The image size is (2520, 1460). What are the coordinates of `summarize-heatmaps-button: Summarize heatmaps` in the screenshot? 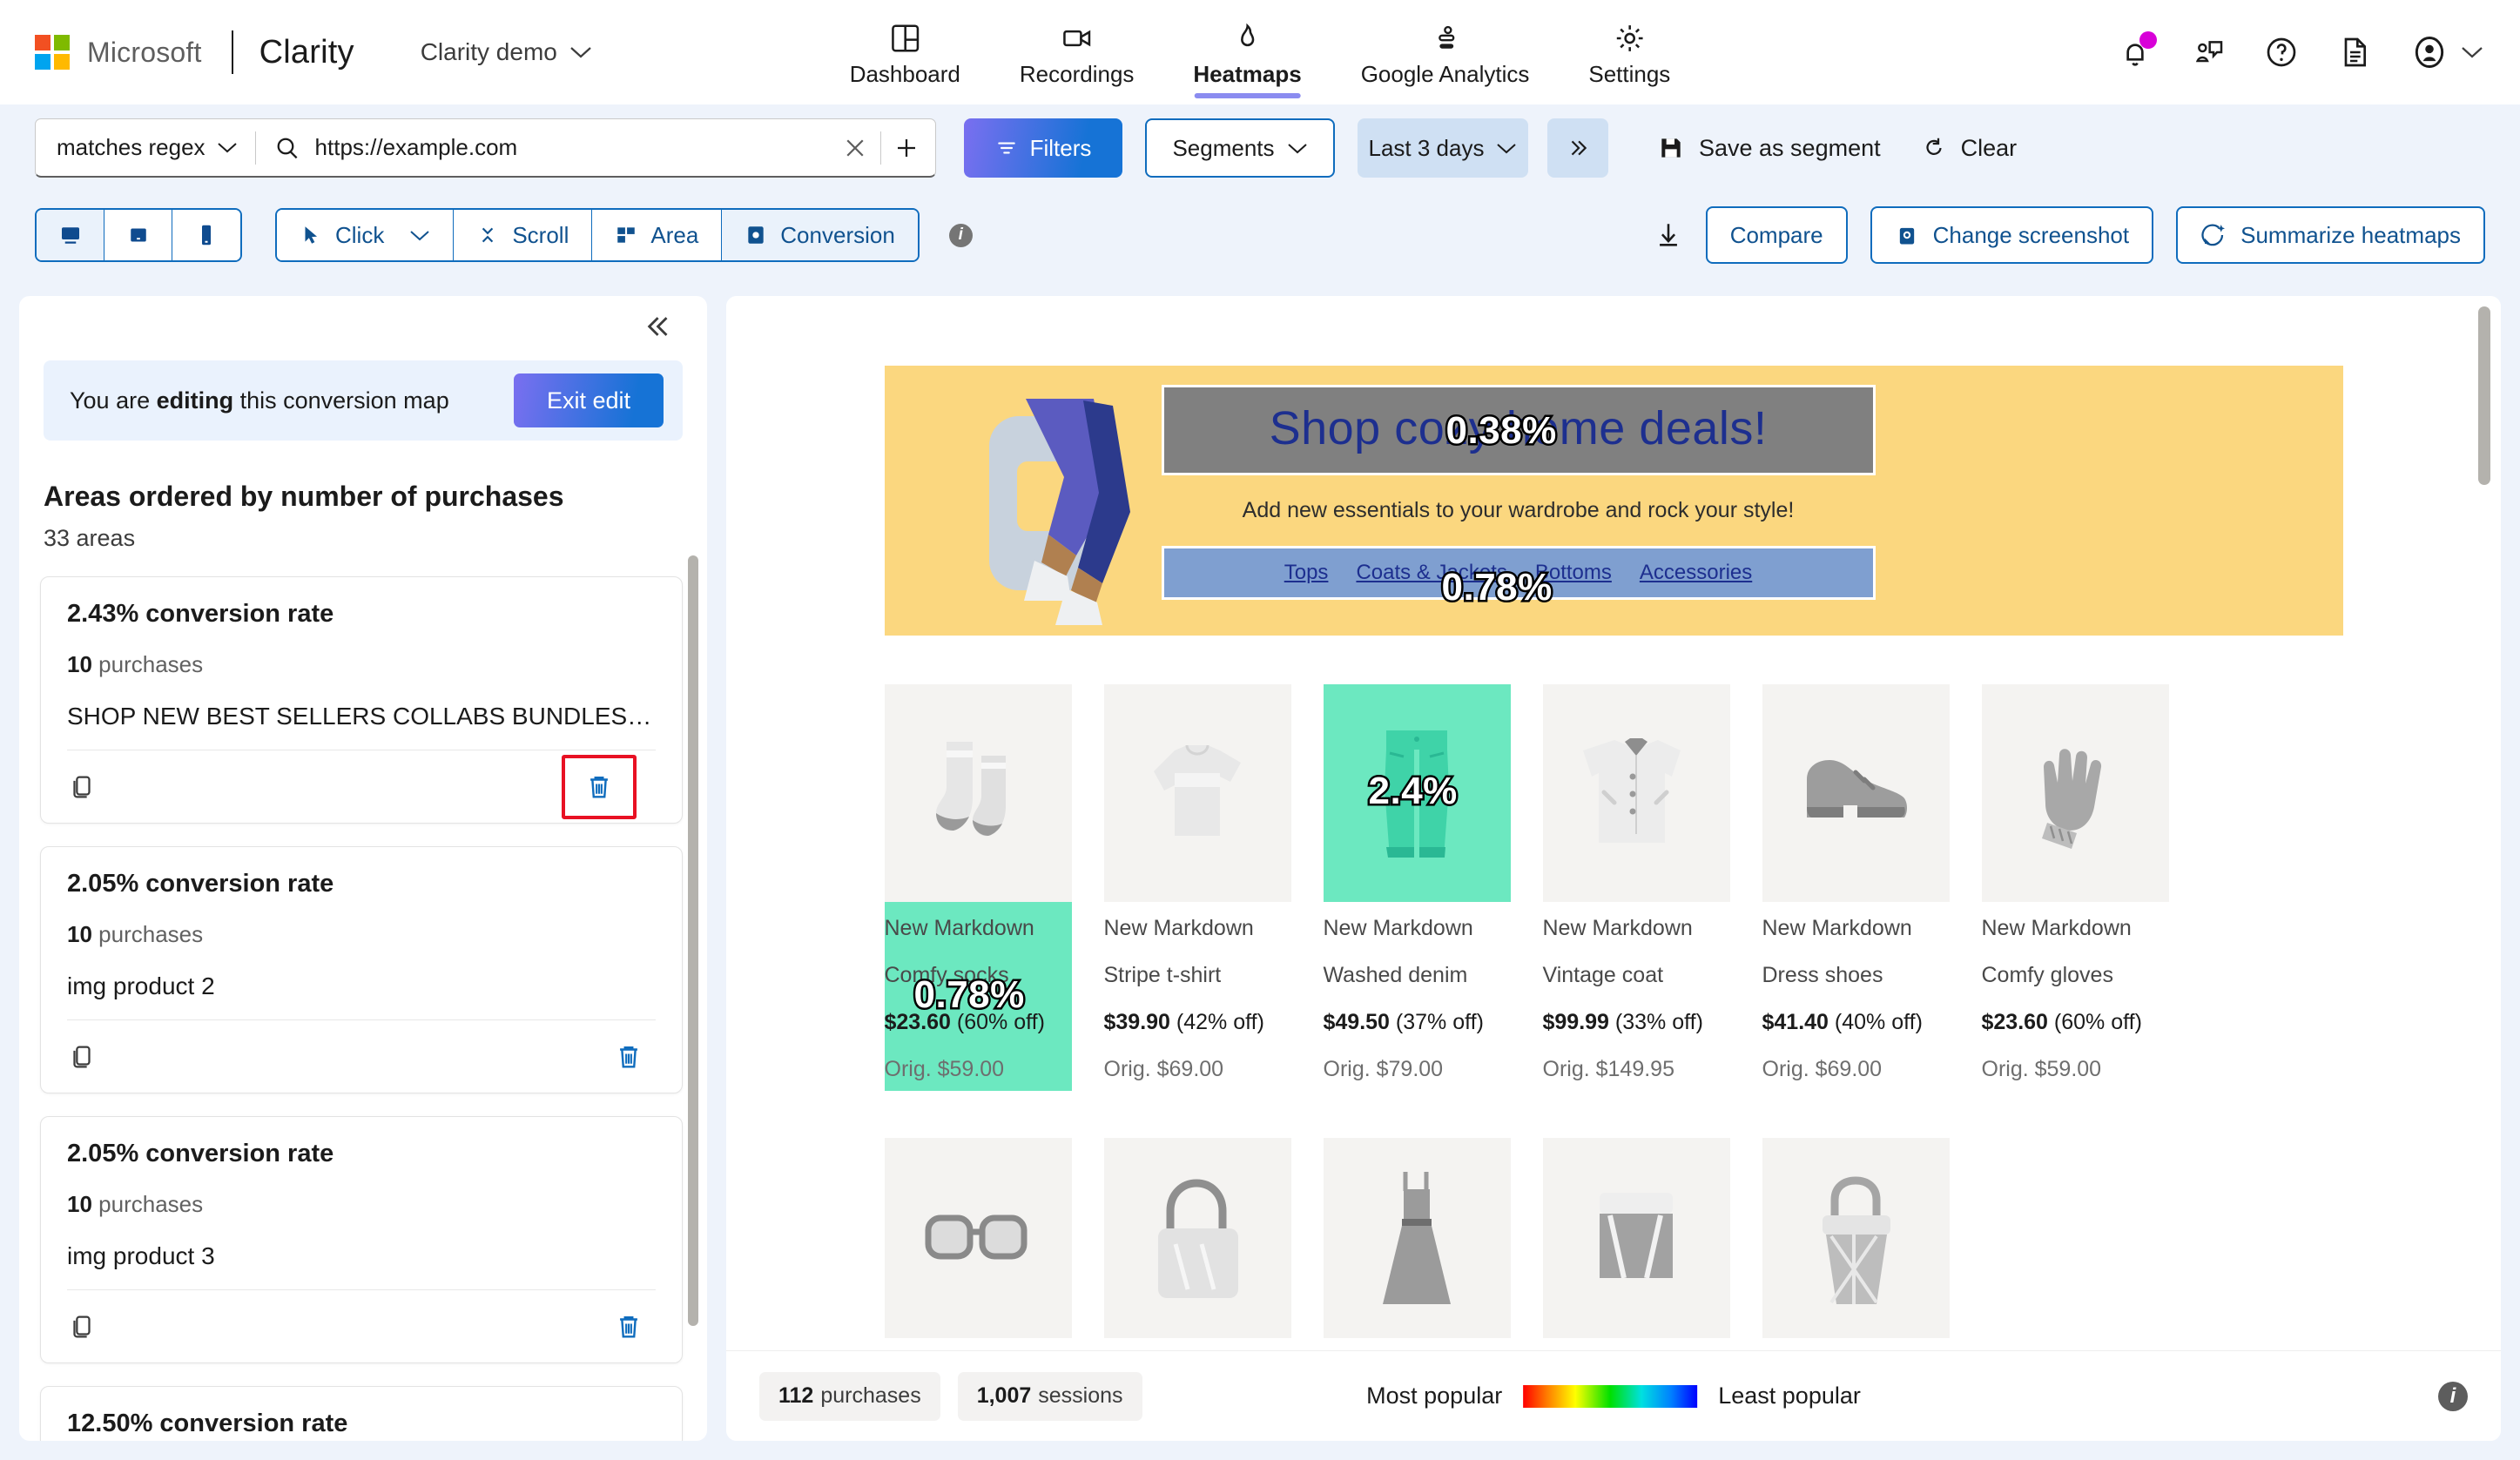 It's located at (2330, 235).